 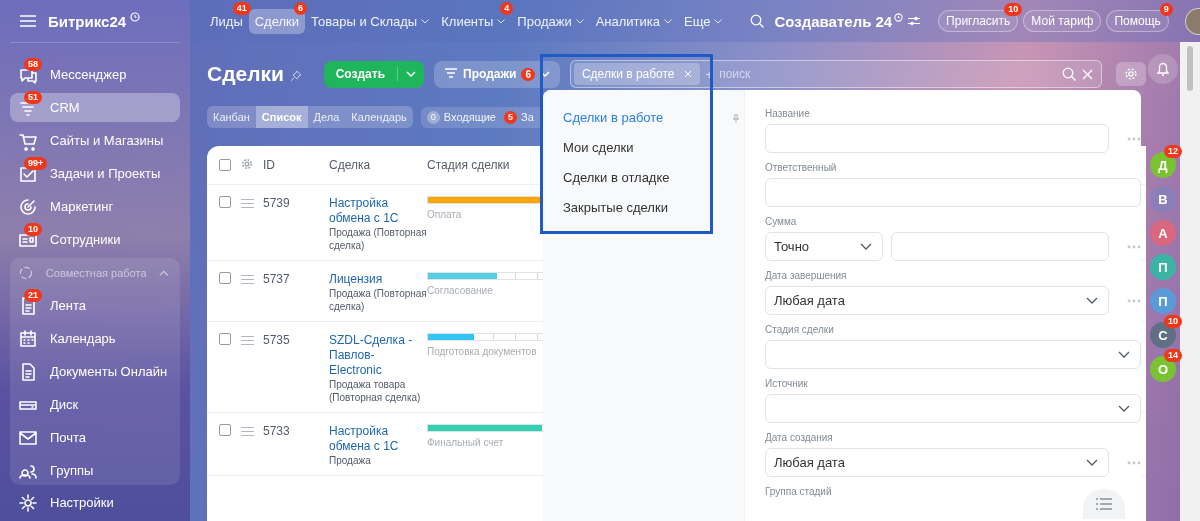 What do you see at coordinates (799, 437) in the screenshot?
I see `field-label: Дата создания` at bounding box center [799, 437].